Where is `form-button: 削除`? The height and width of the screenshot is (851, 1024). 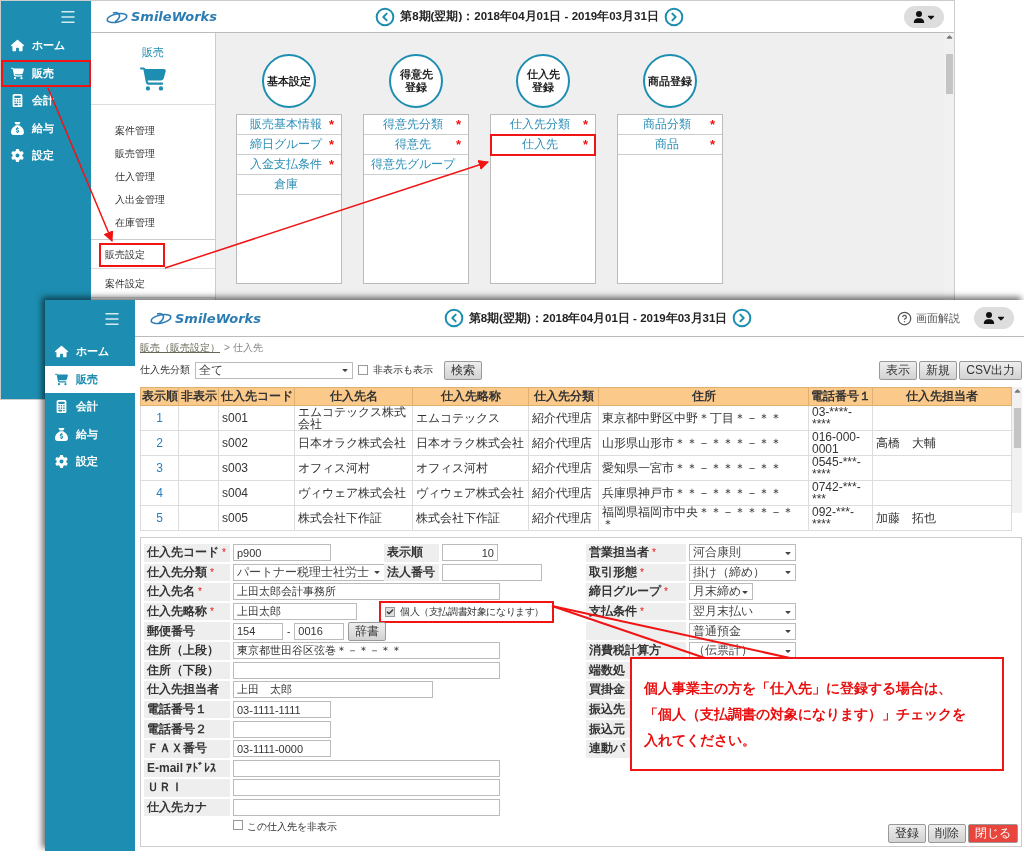
form-button: 削除 is located at coordinates (947, 834).